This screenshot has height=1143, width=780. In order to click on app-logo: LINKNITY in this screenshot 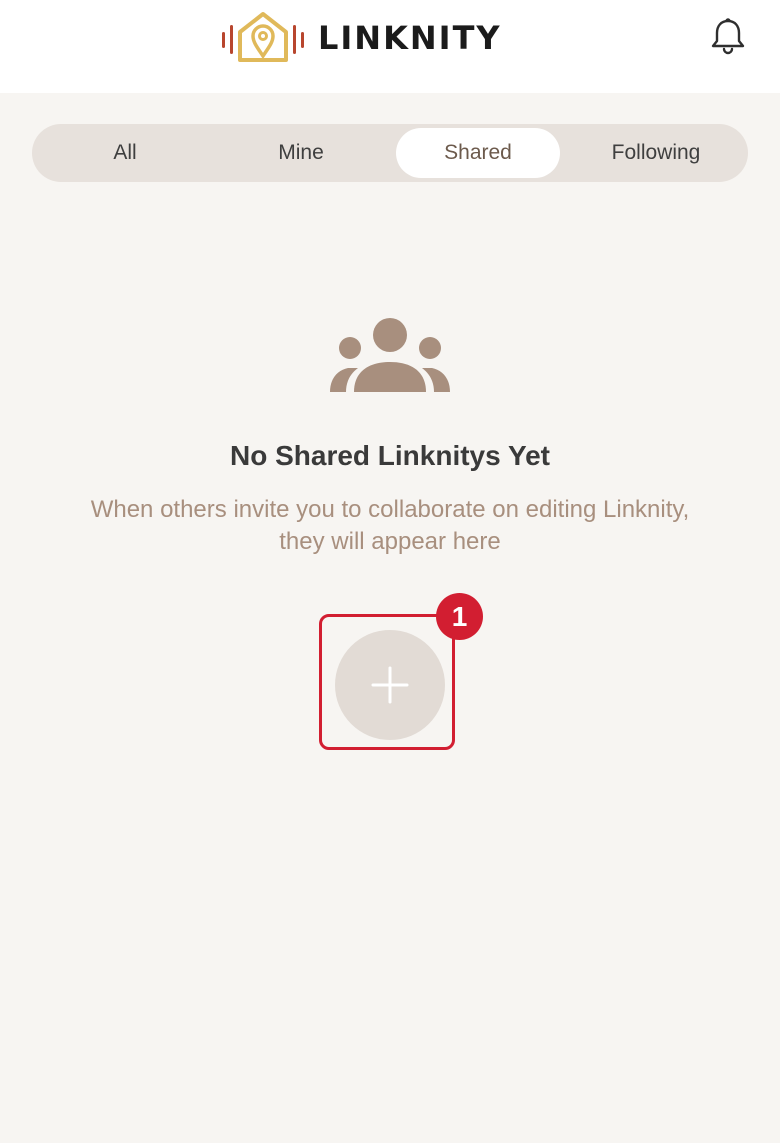, I will do `click(361, 38)`.